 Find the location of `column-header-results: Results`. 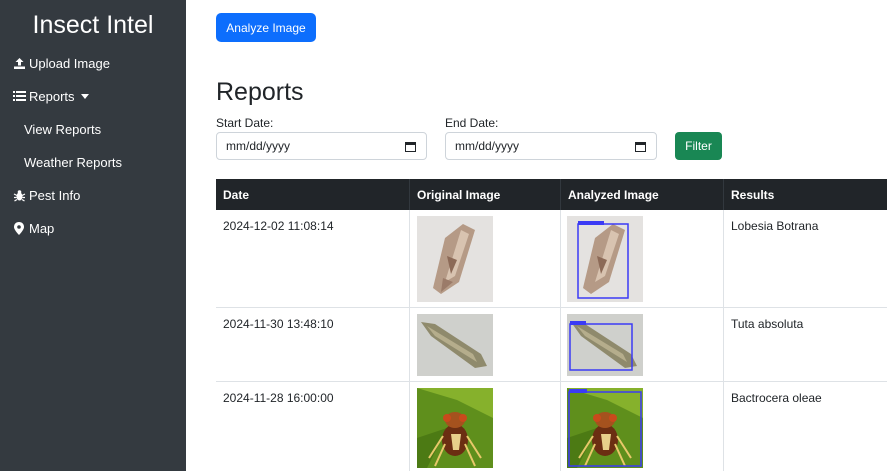

column-header-results: Results is located at coordinates (753, 194).